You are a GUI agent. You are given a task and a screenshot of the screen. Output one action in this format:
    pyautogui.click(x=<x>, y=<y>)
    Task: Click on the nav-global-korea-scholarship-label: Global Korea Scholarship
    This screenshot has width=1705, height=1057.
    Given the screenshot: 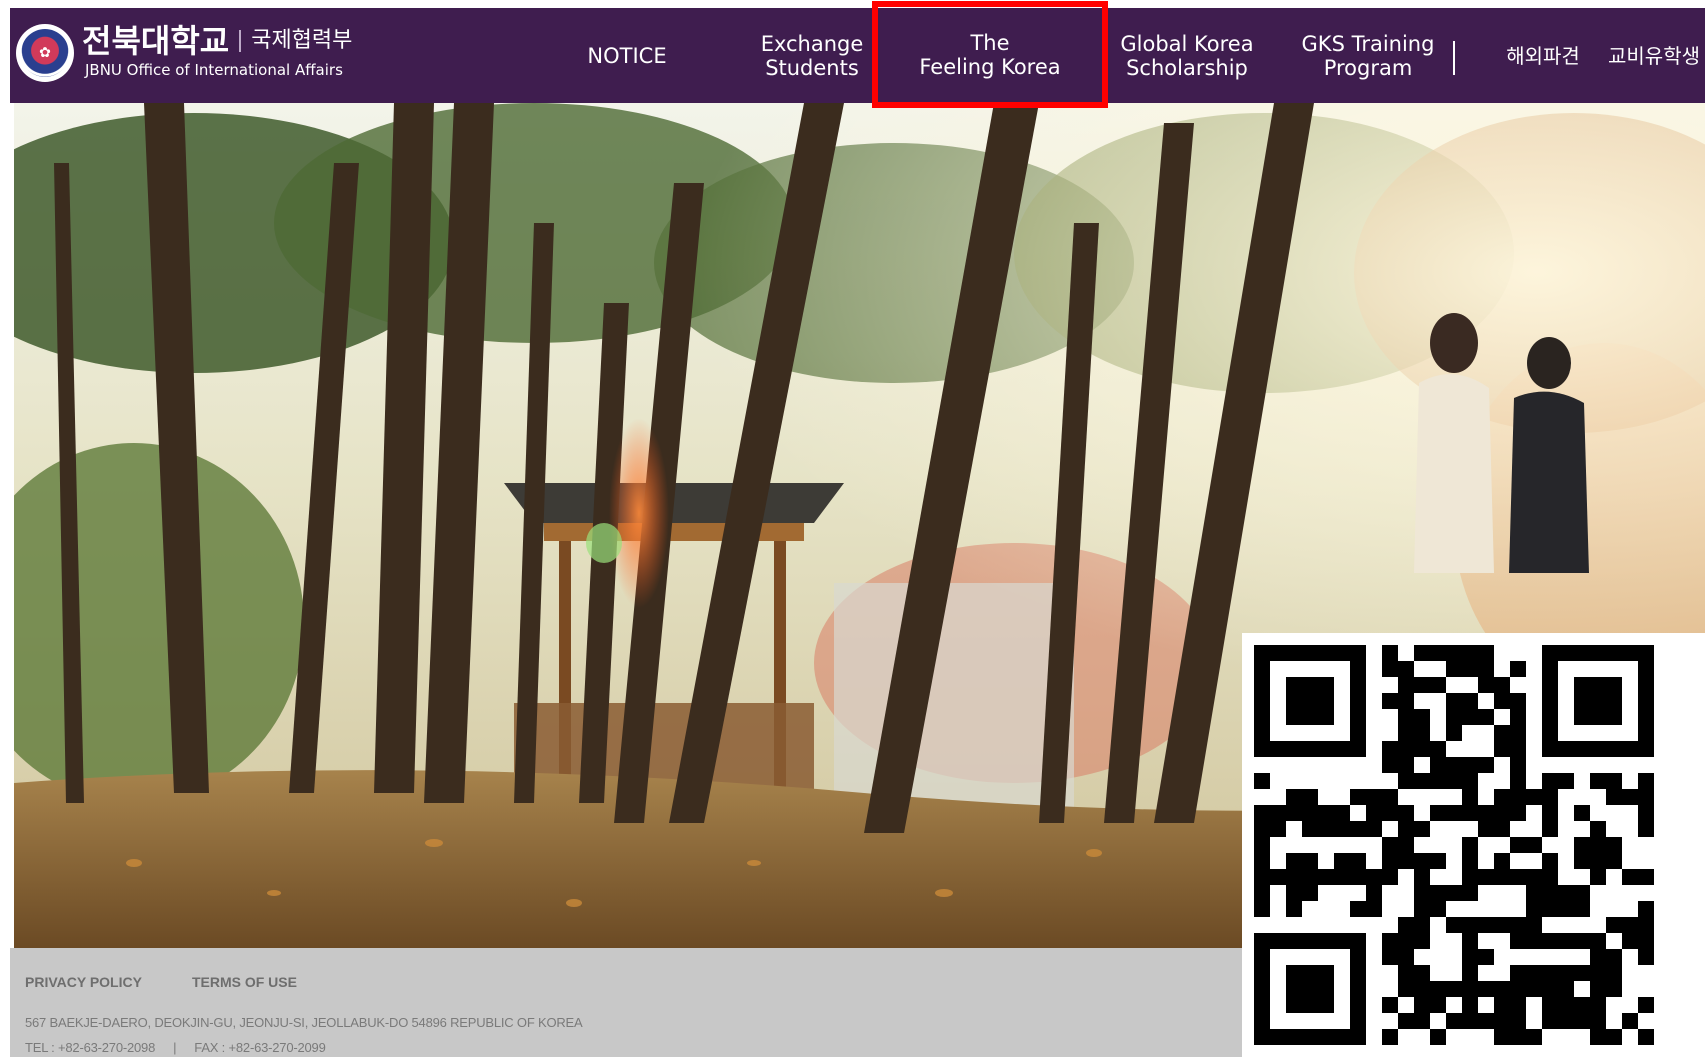 What is the action you would take?
    pyautogui.click(x=1187, y=55)
    